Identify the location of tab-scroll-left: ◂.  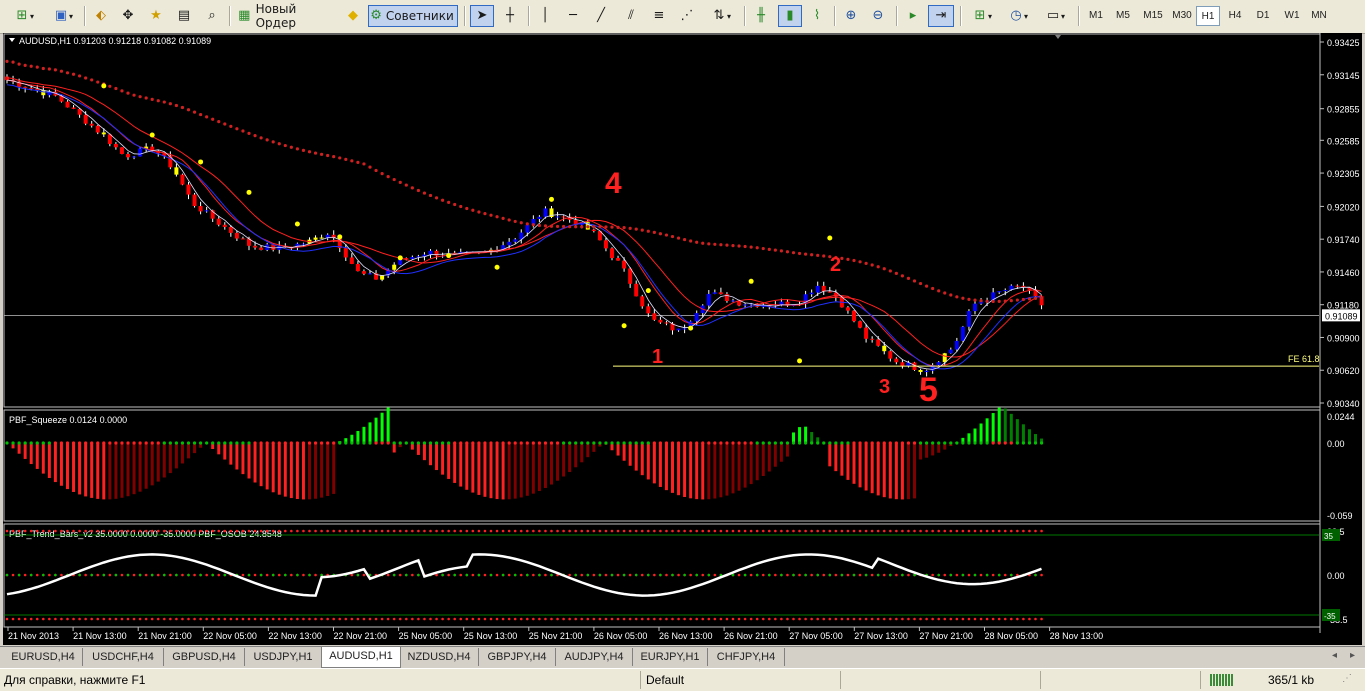
(1334, 655).